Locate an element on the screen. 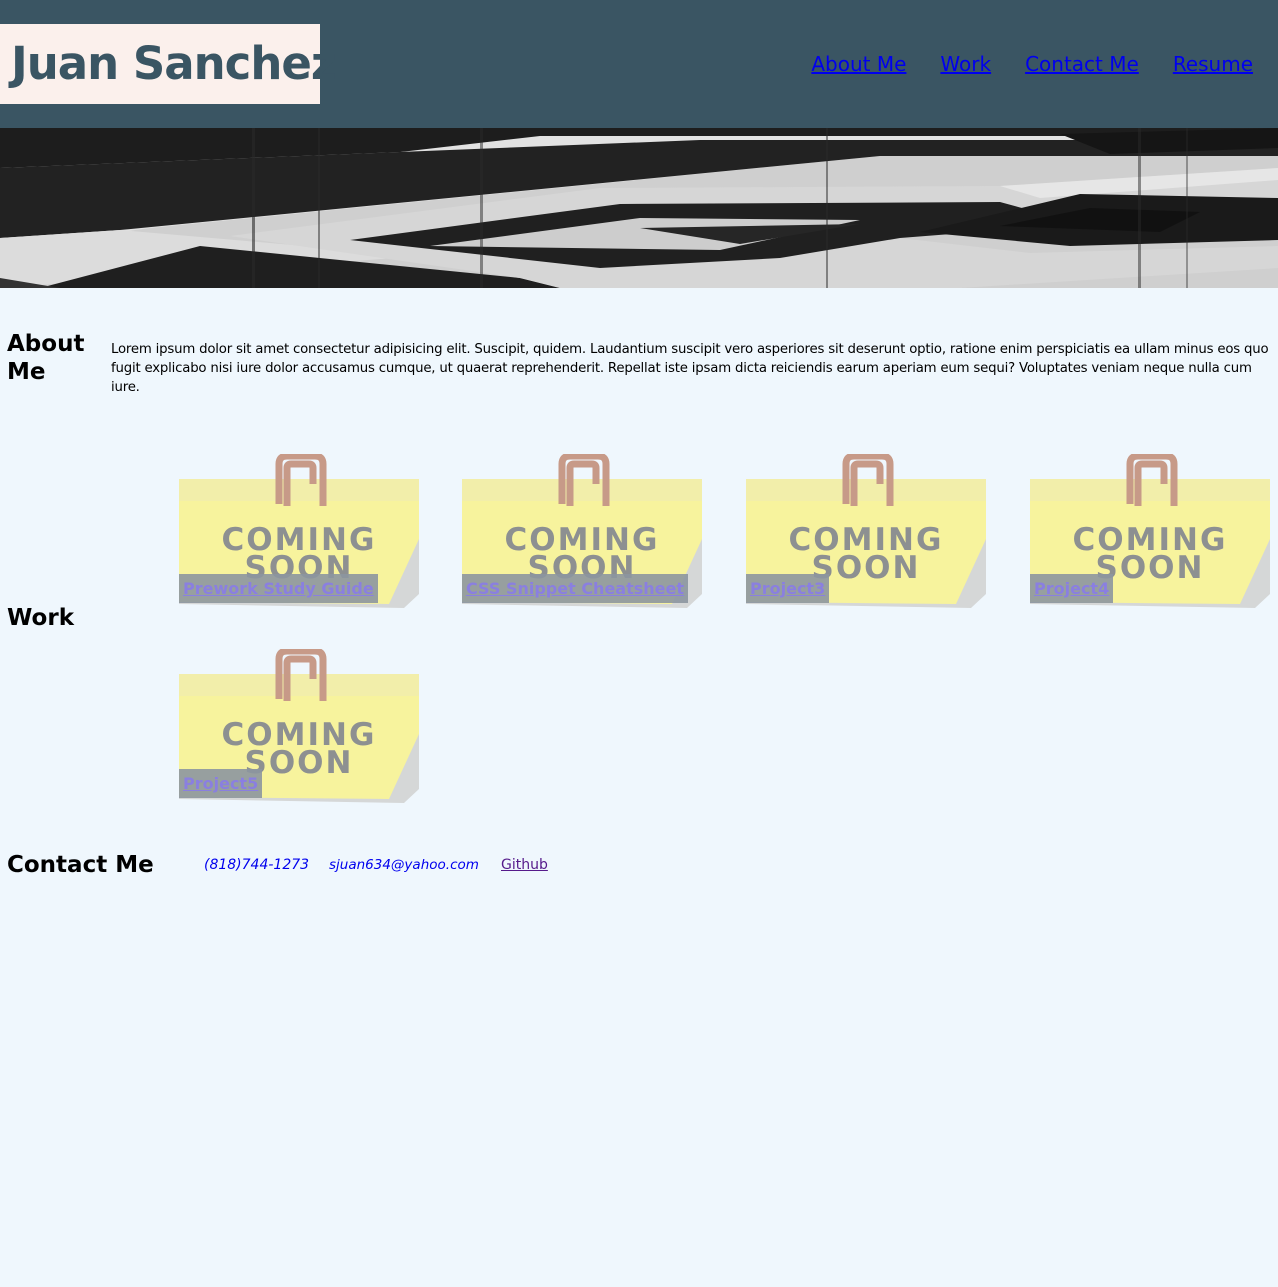 This screenshot has width=1278, height=1287. project-card: COMING SOON Prework Study Guide is located at coordinates (299, 534).